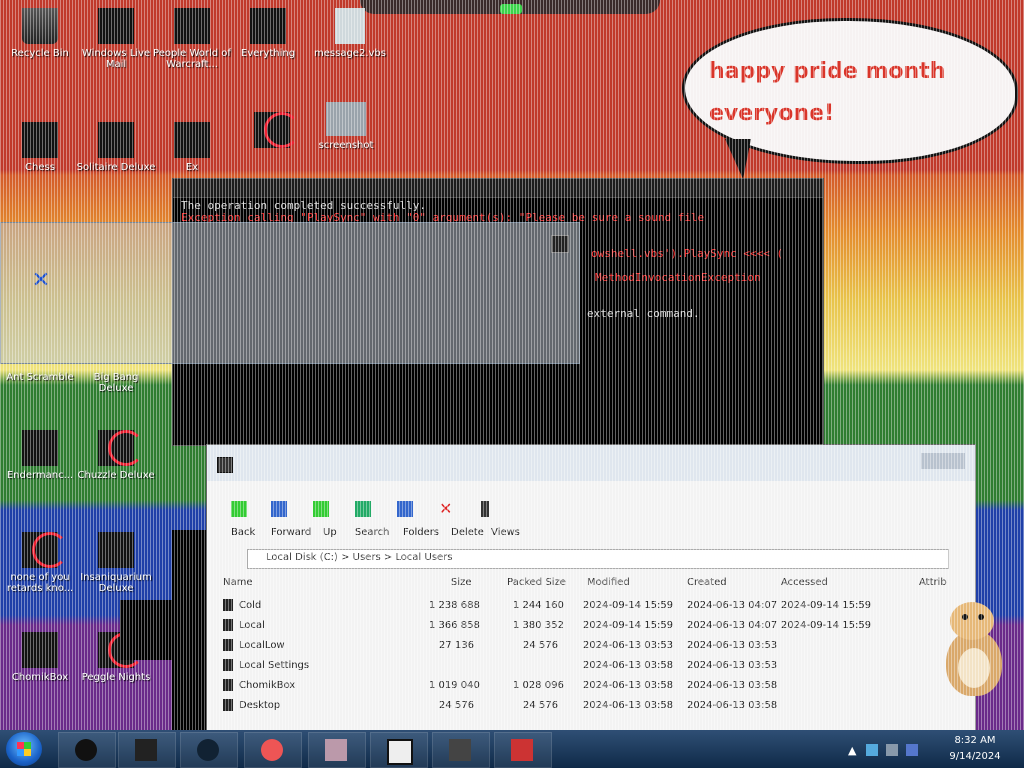  I want to click on row-modified: 2024-06-13 03:58, so click(628, 665).